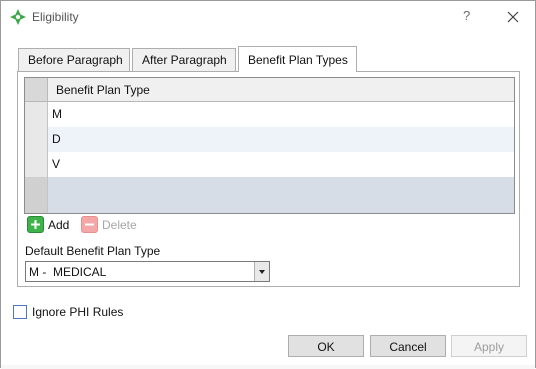 This screenshot has width=536, height=369. What do you see at coordinates (56, 164) in the screenshot?
I see `plan-type-cell: V` at bounding box center [56, 164].